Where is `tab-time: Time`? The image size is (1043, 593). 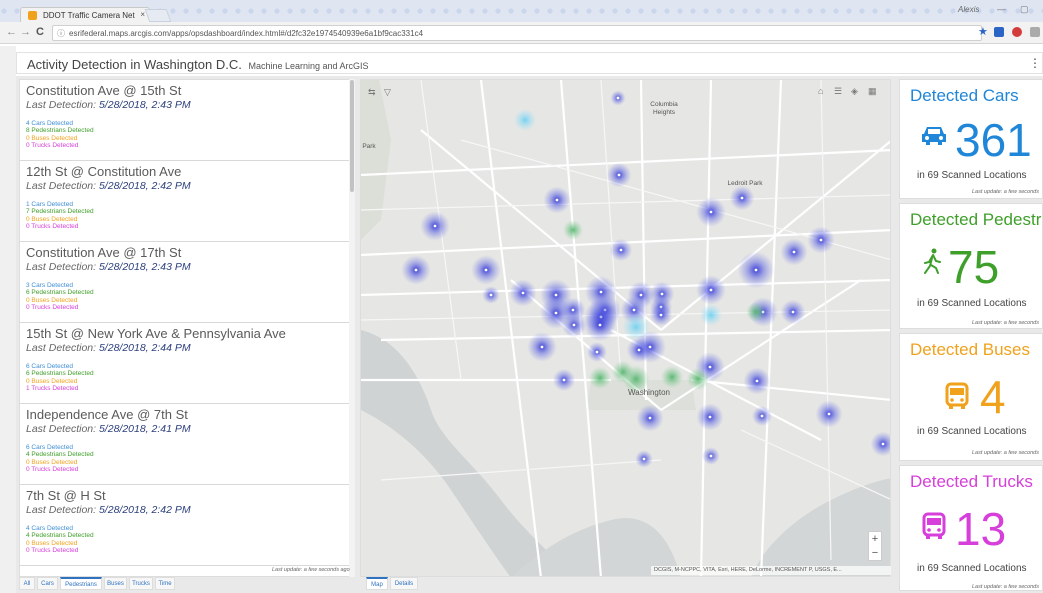
tab-time: Time is located at coordinates (165, 583).